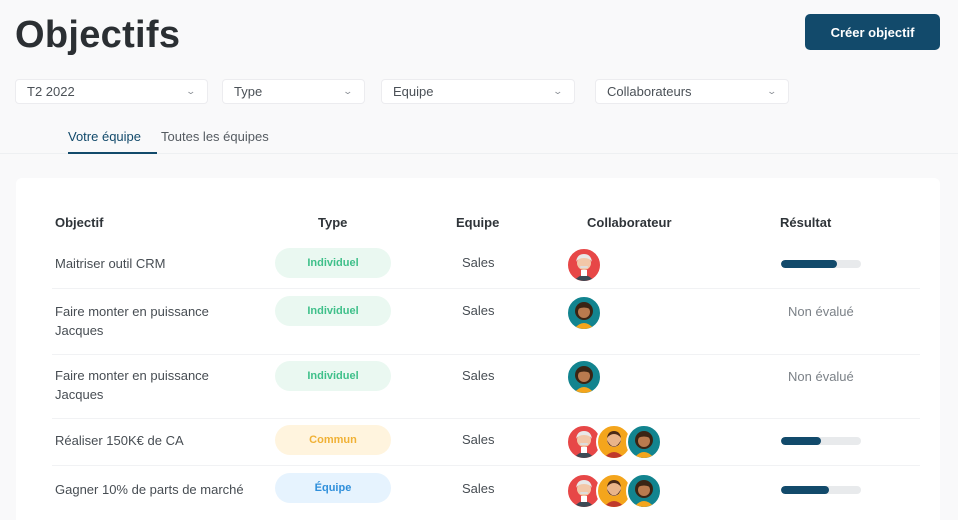  What do you see at coordinates (155, 489) in the screenshot?
I see `objective-title: Gagner 10% de parts de marché` at bounding box center [155, 489].